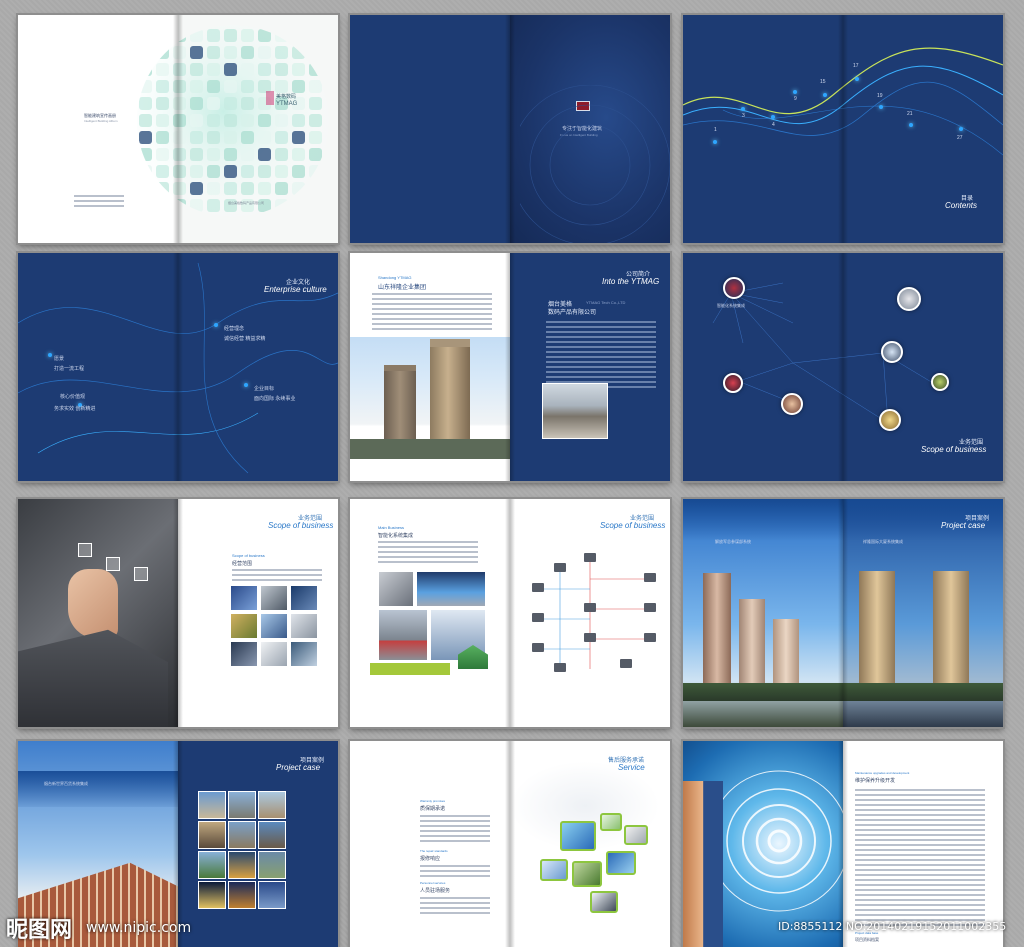 The image size is (1024, 947). Describe the element at coordinates (101, 121) in the screenshot. I see `cover-title-en: Intelligent Building Album` at that location.